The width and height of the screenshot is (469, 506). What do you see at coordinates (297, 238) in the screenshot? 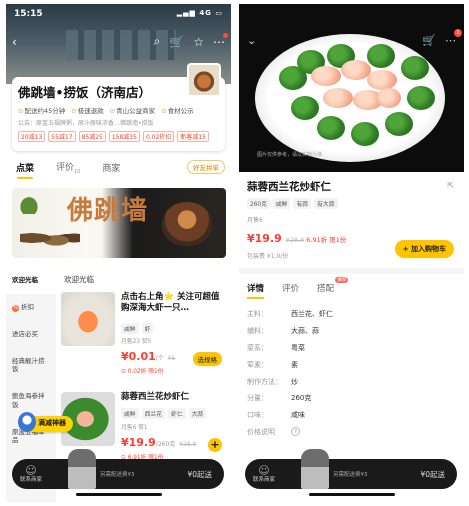
I see `dish-price: ¥19.9 ¥28.8 6.91折 限1份` at bounding box center [297, 238].